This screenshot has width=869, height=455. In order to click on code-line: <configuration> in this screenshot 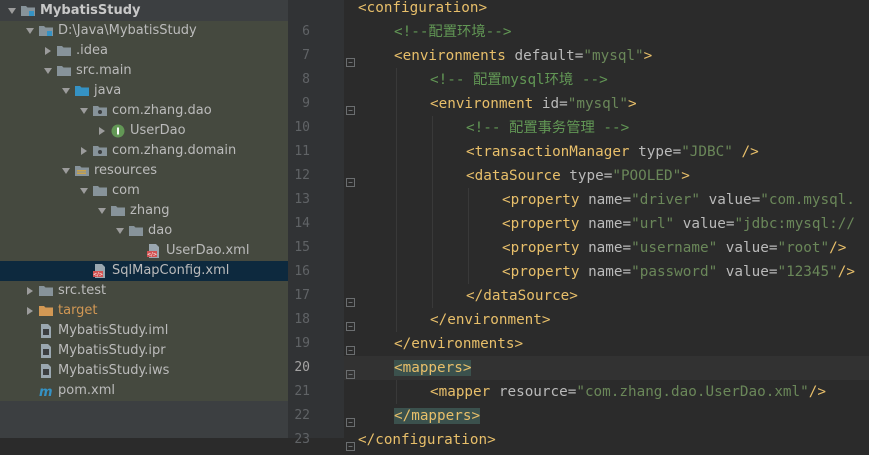, I will do `click(422, 10)`.